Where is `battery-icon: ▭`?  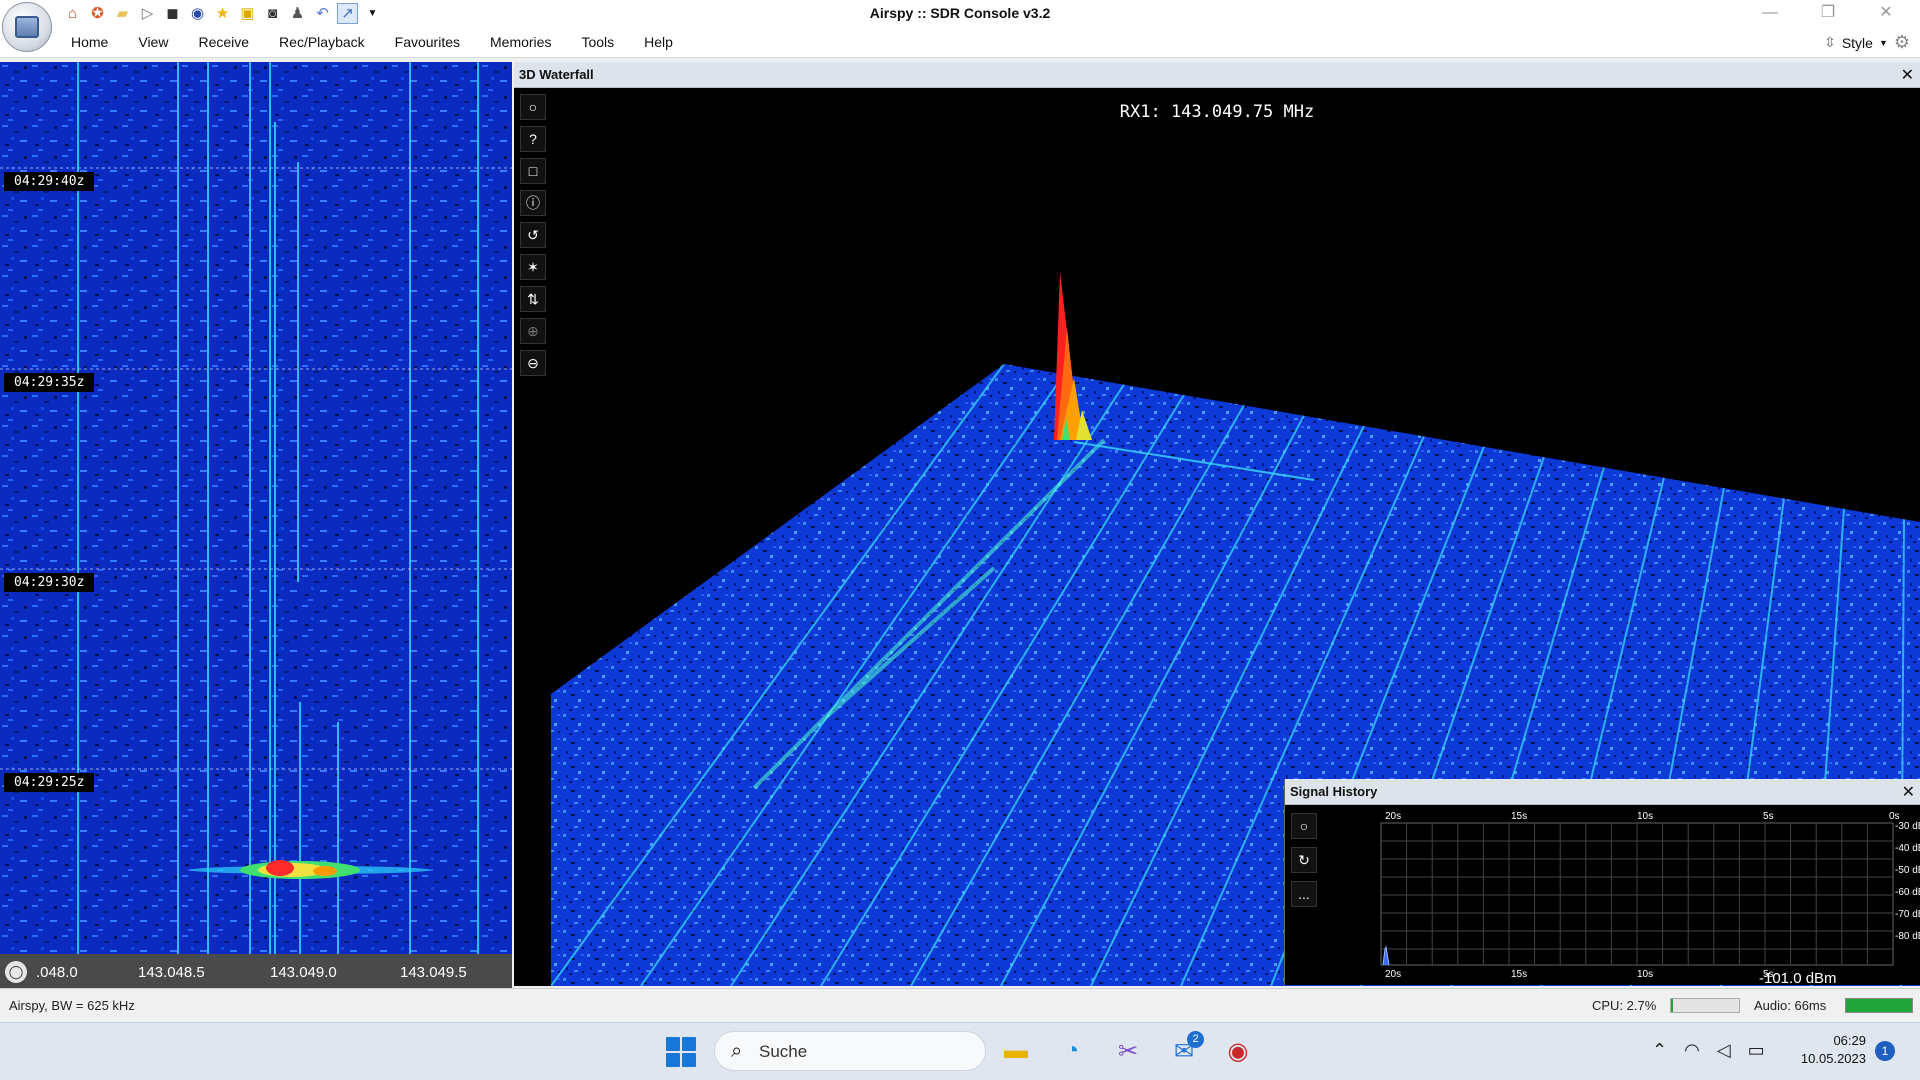 battery-icon: ▭ is located at coordinates (1756, 1050).